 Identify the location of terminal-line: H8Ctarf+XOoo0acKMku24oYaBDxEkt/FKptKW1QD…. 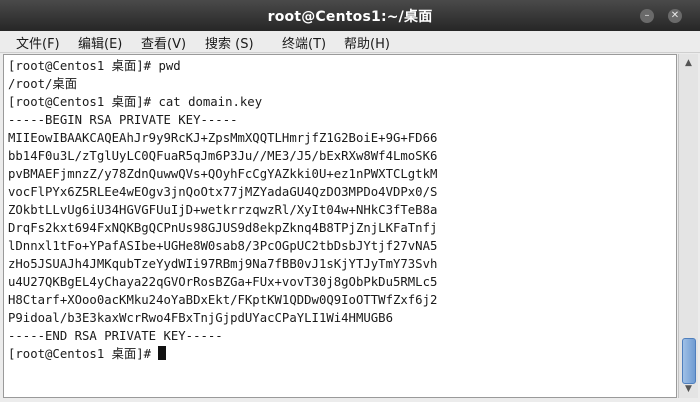
(223, 300).